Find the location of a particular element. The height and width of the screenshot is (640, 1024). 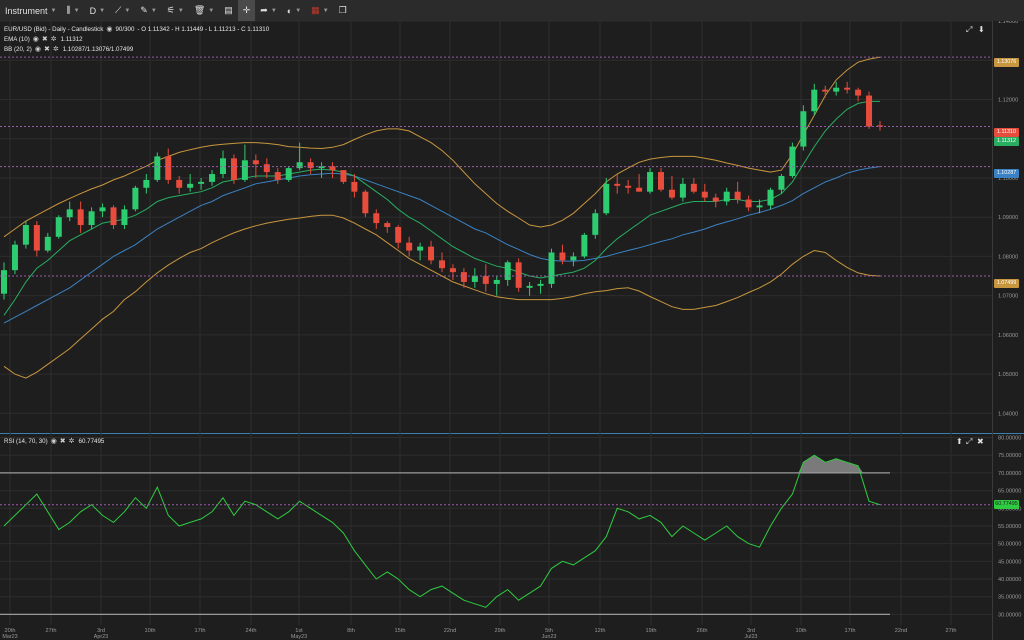

crosshair-button: ✛ is located at coordinates (246, 10).